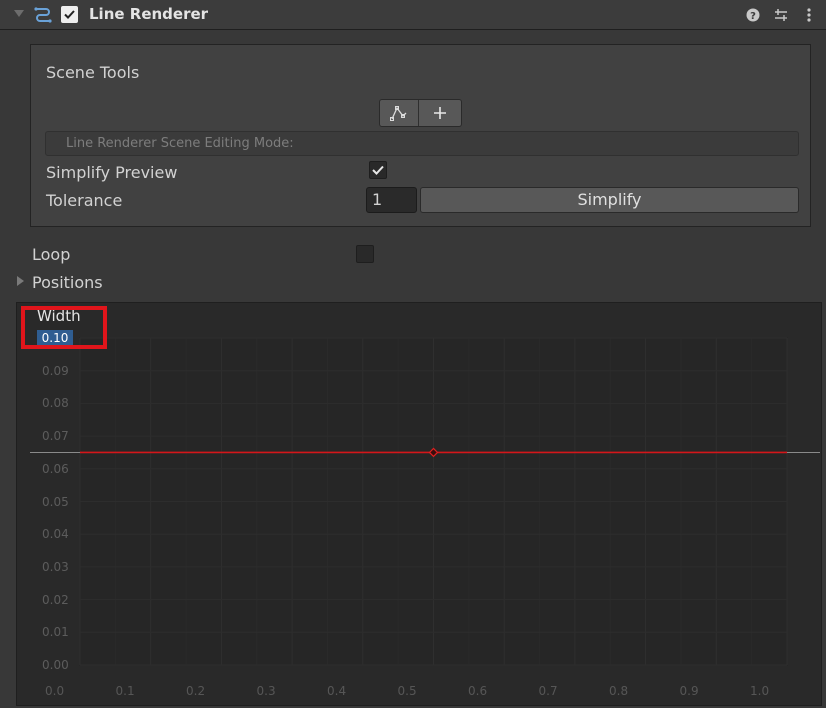 This screenshot has height=708, width=826. I want to click on x-tick-label: 0.6, so click(478, 691).